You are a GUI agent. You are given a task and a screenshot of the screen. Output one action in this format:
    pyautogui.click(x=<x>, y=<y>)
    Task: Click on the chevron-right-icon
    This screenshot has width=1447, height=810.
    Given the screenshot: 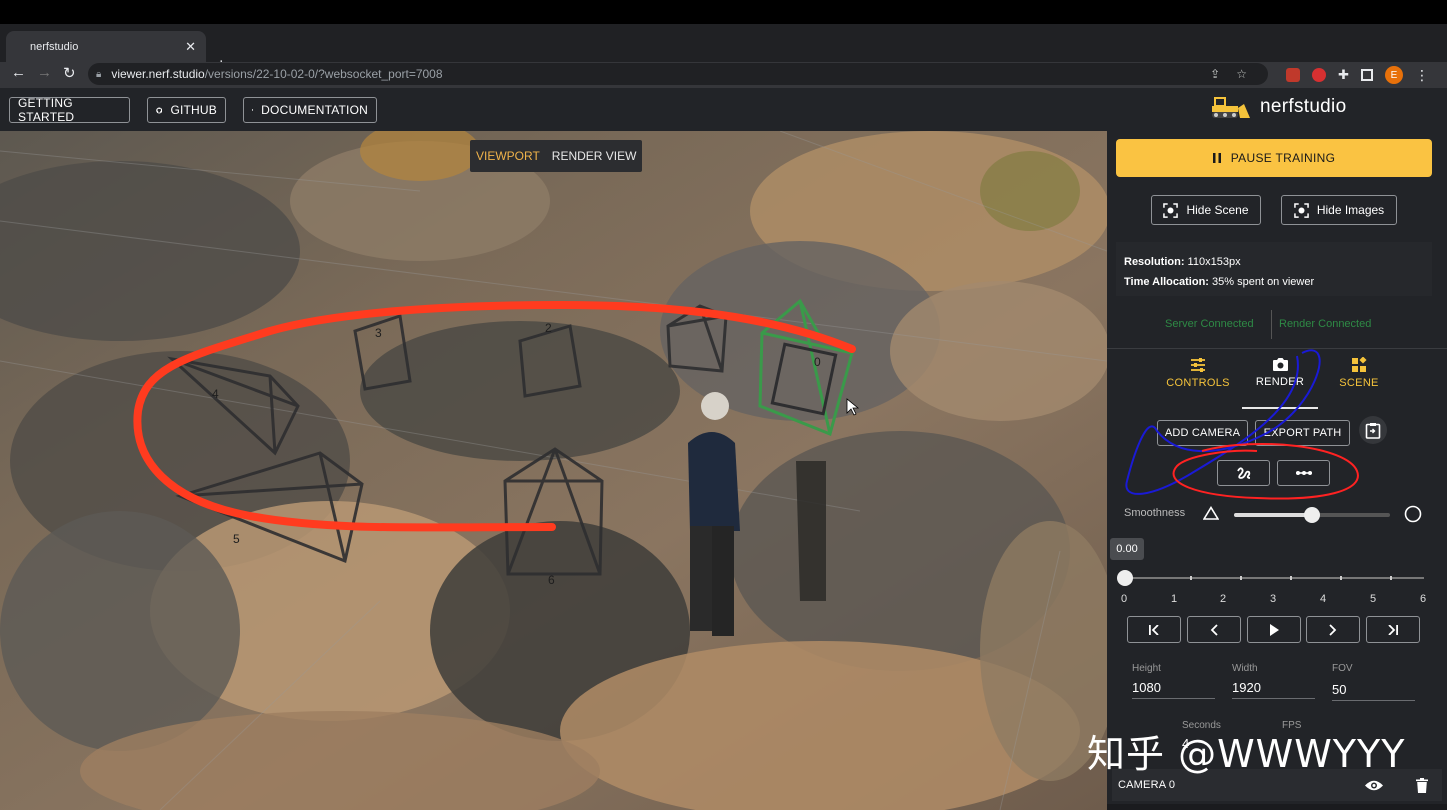 What is the action you would take?
    pyautogui.click(x=1333, y=629)
    